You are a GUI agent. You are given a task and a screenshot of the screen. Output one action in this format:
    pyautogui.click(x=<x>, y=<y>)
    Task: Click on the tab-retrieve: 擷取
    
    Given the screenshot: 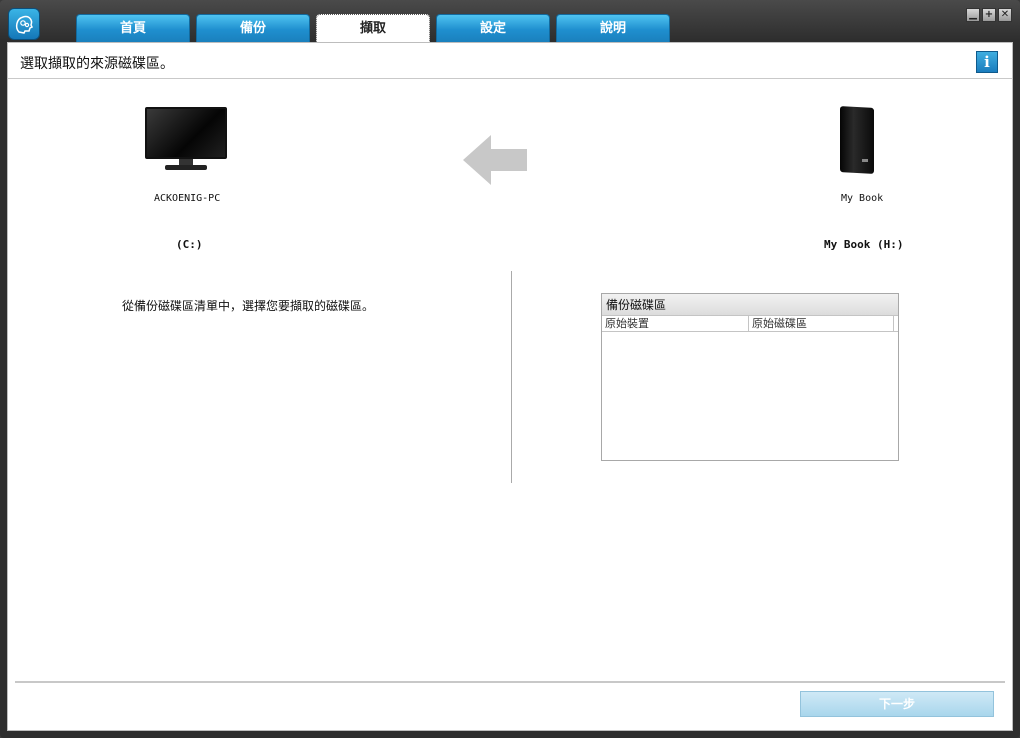 What is the action you would take?
    pyautogui.click(x=373, y=28)
    